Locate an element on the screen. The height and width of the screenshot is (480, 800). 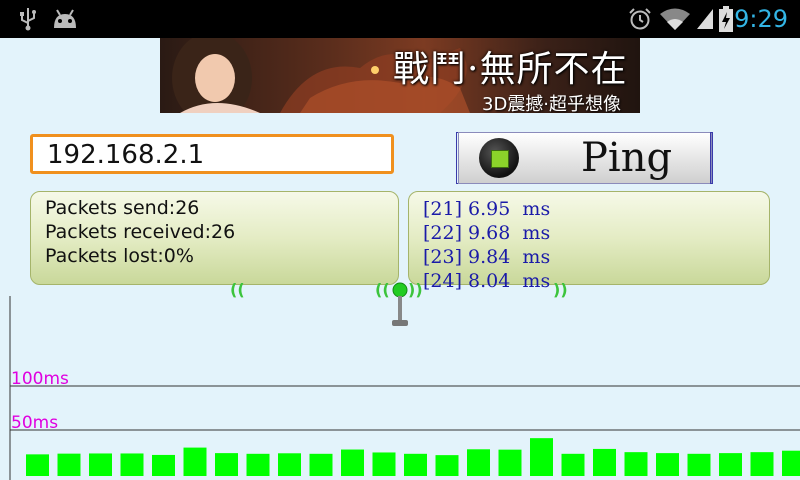
button-right-bracket is located at coordinates (711, 158).